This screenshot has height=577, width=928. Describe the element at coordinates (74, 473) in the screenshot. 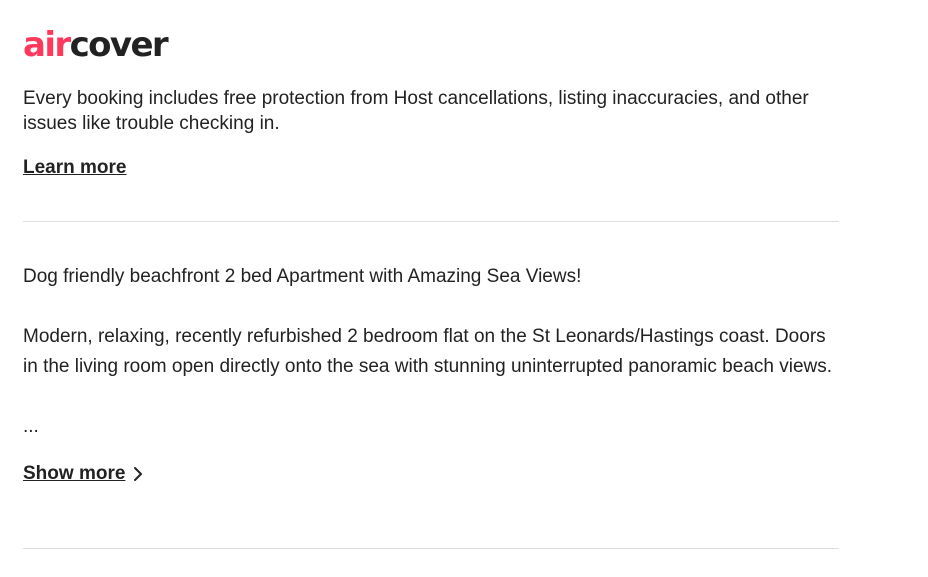

I see `show-more-label: Show more` at that location.